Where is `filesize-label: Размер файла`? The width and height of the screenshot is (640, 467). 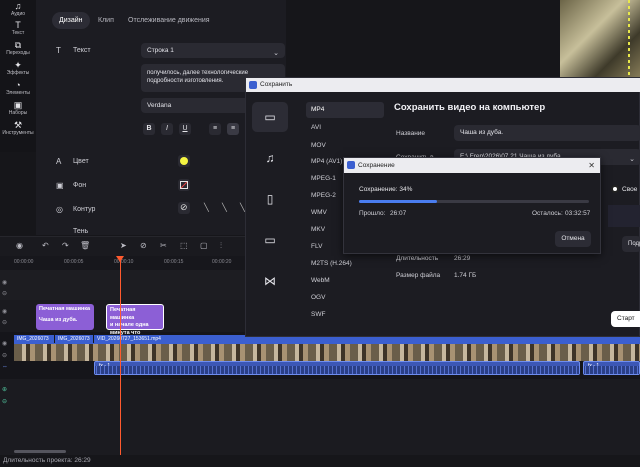 filesize-label: Размер файла is located at coordinates (418, 275).